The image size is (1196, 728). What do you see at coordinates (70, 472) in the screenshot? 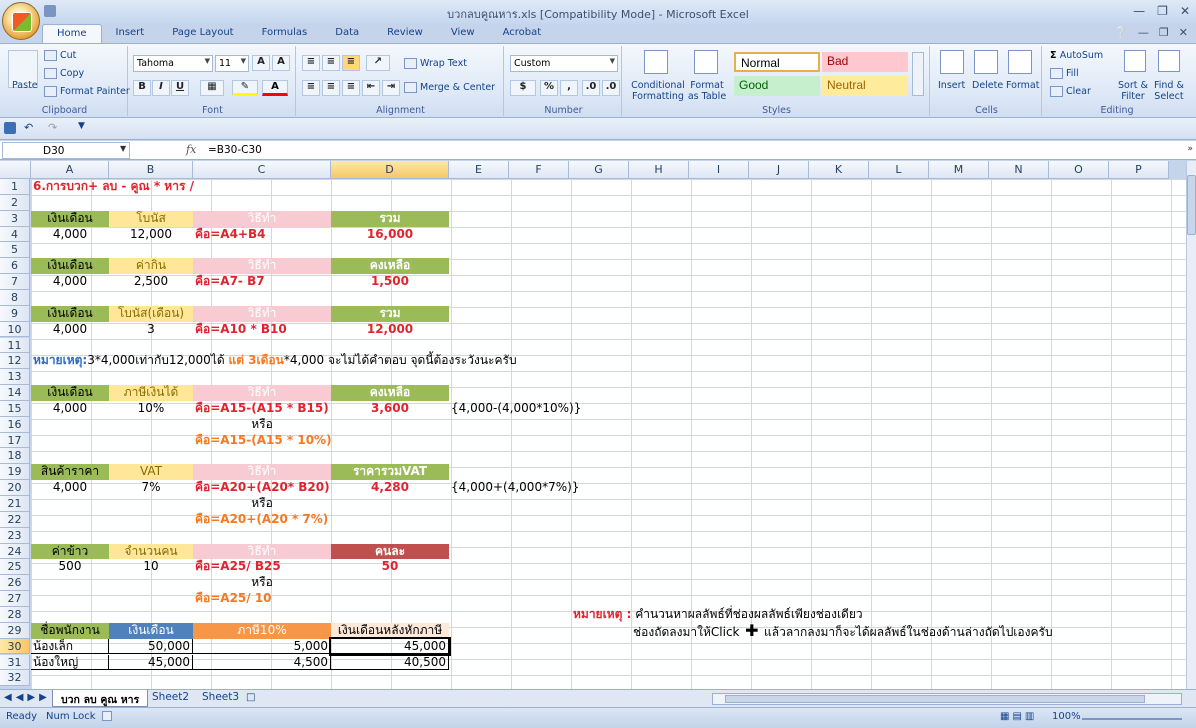
I see `cell-a19: สินค้าราคา` at bounding box center [70, 472].